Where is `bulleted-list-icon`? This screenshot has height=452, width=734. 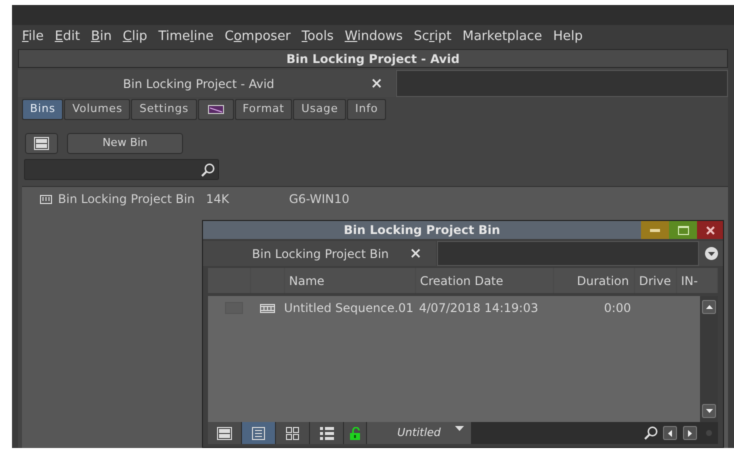
bulleted-list-icon is located at coordinates (327, 433).